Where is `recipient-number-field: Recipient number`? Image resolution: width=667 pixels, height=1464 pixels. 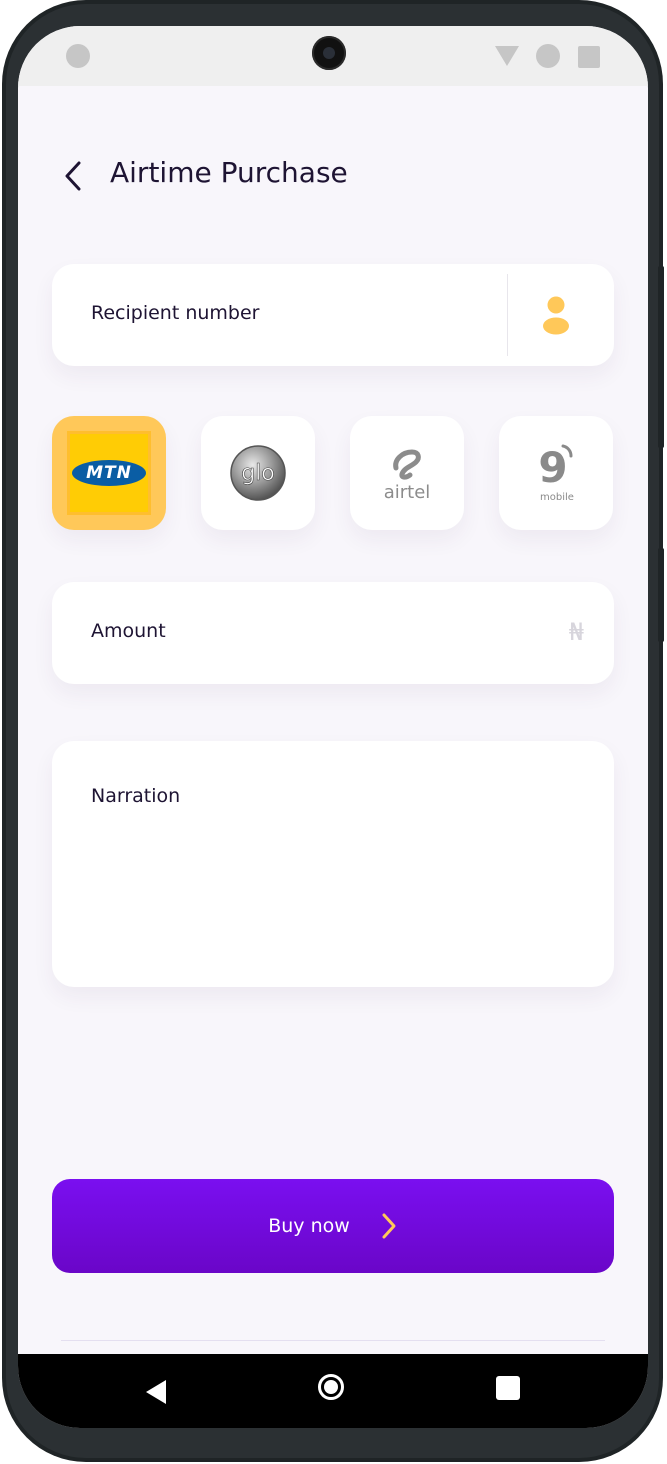
recipient-number-field: Recipient number is located at coordinates (333, 315).